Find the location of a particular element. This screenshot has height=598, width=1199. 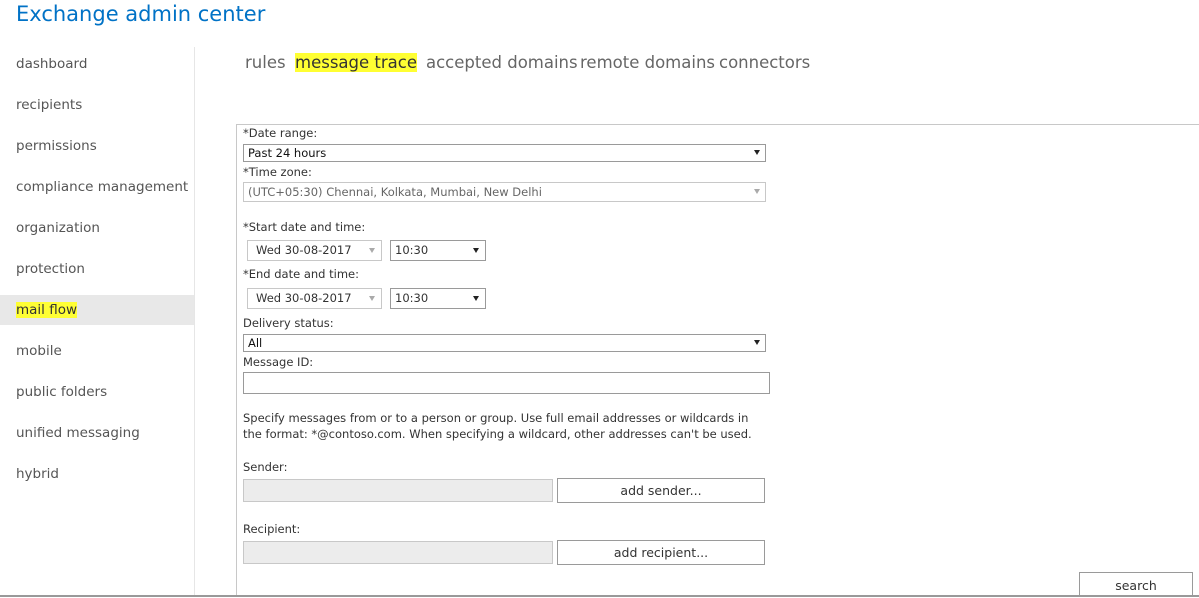

sidebar-item-label: mobile is located at coordinates (39, 351).